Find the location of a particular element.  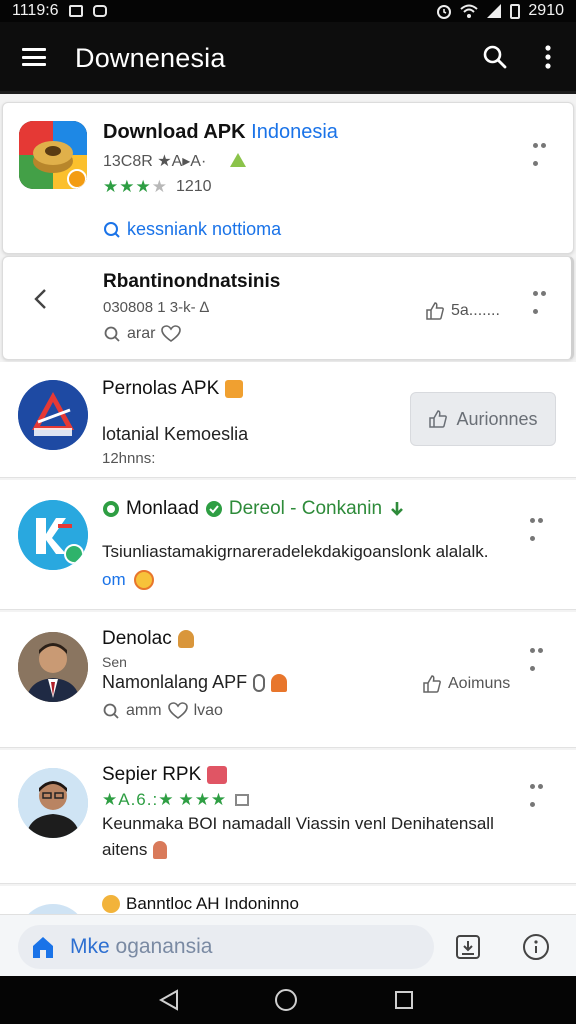

follow-button: Aurionnes is located at coordinates (483, 419).